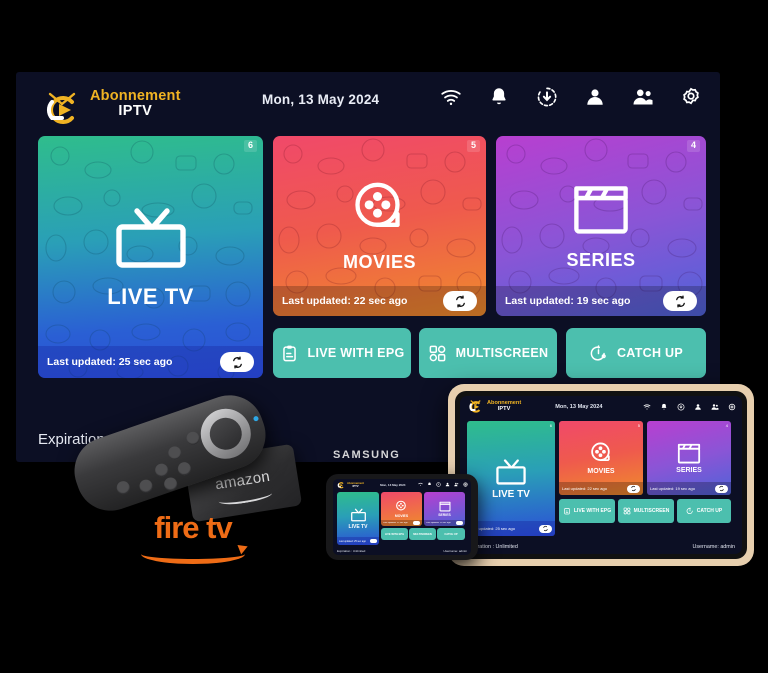 Image resolution: width=768 pixels, height=673 pixels. I want to click on phone-button-multiscreen: MULTISCREEN, so click(422, 534).